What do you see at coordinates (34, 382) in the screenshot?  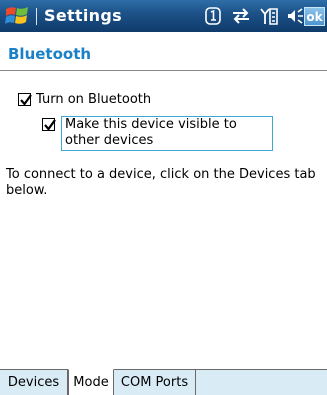 I see `tab-devices: Devices` at bounding box center [34, 382].